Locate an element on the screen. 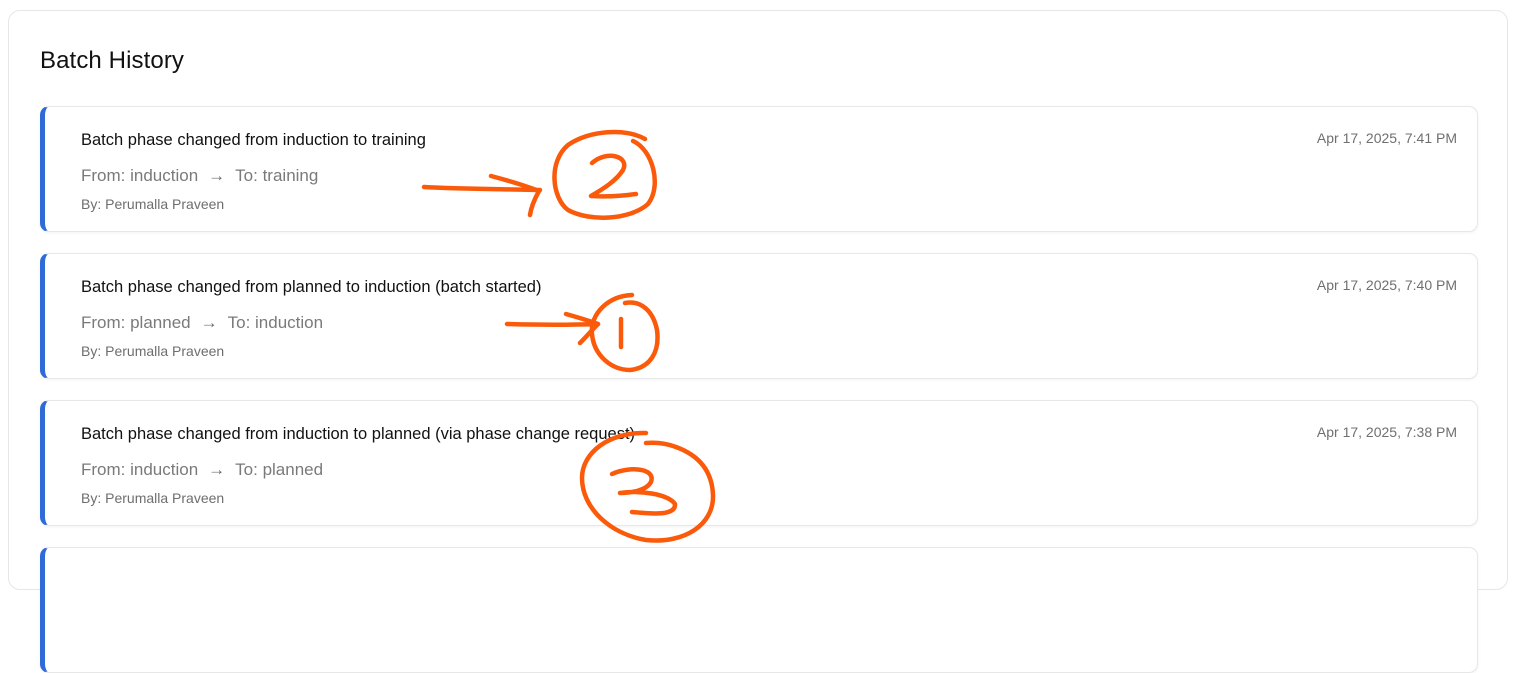 The height and width of the screenshot is (673, 1530). to-phase: To: induction is located at coordinates (275, 322).